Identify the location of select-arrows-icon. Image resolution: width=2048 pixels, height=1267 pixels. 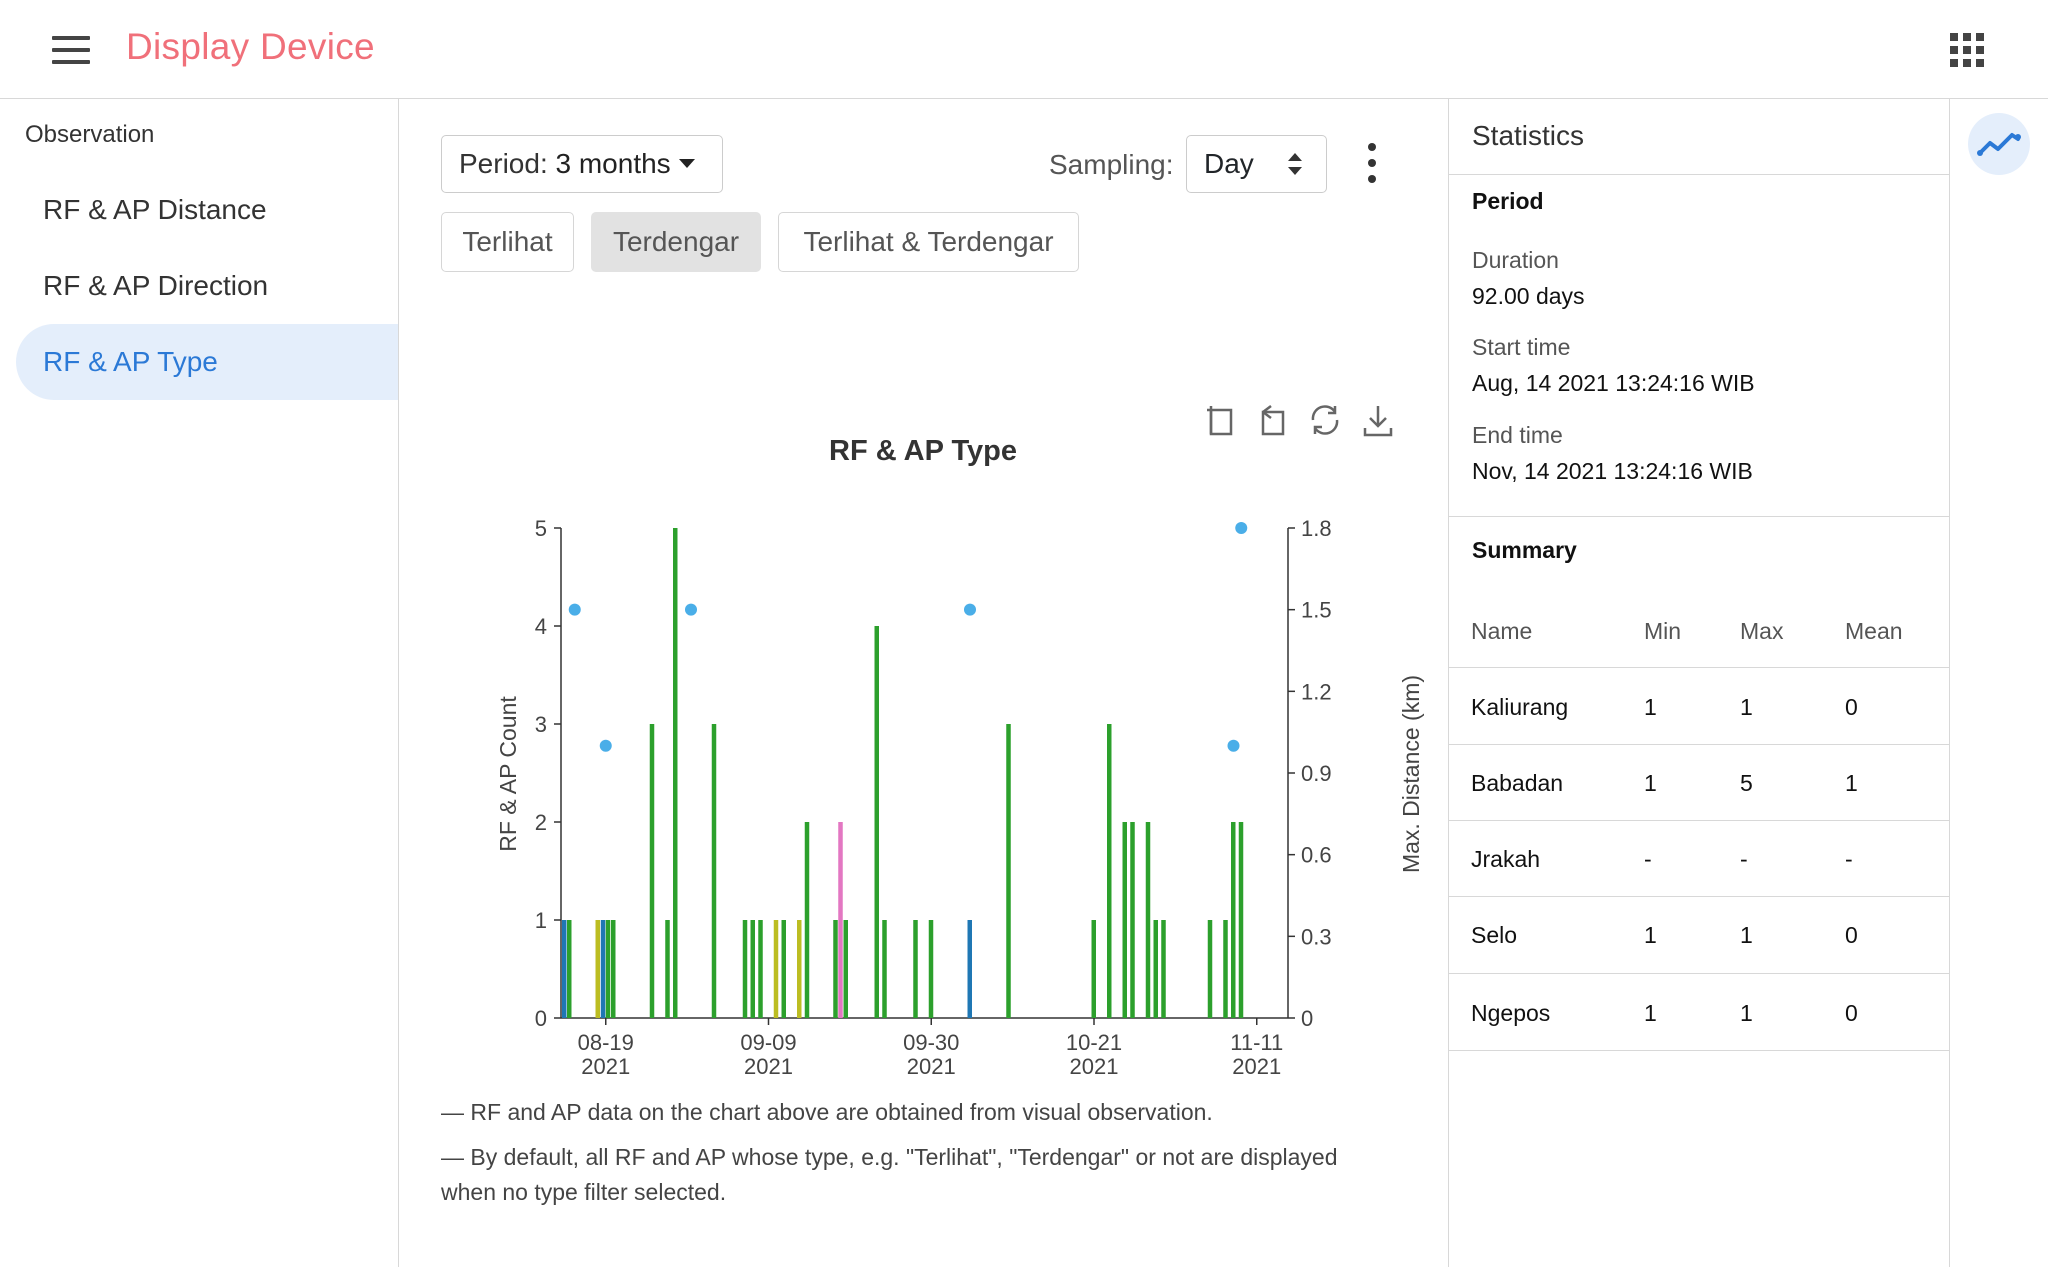
(1295, 165).